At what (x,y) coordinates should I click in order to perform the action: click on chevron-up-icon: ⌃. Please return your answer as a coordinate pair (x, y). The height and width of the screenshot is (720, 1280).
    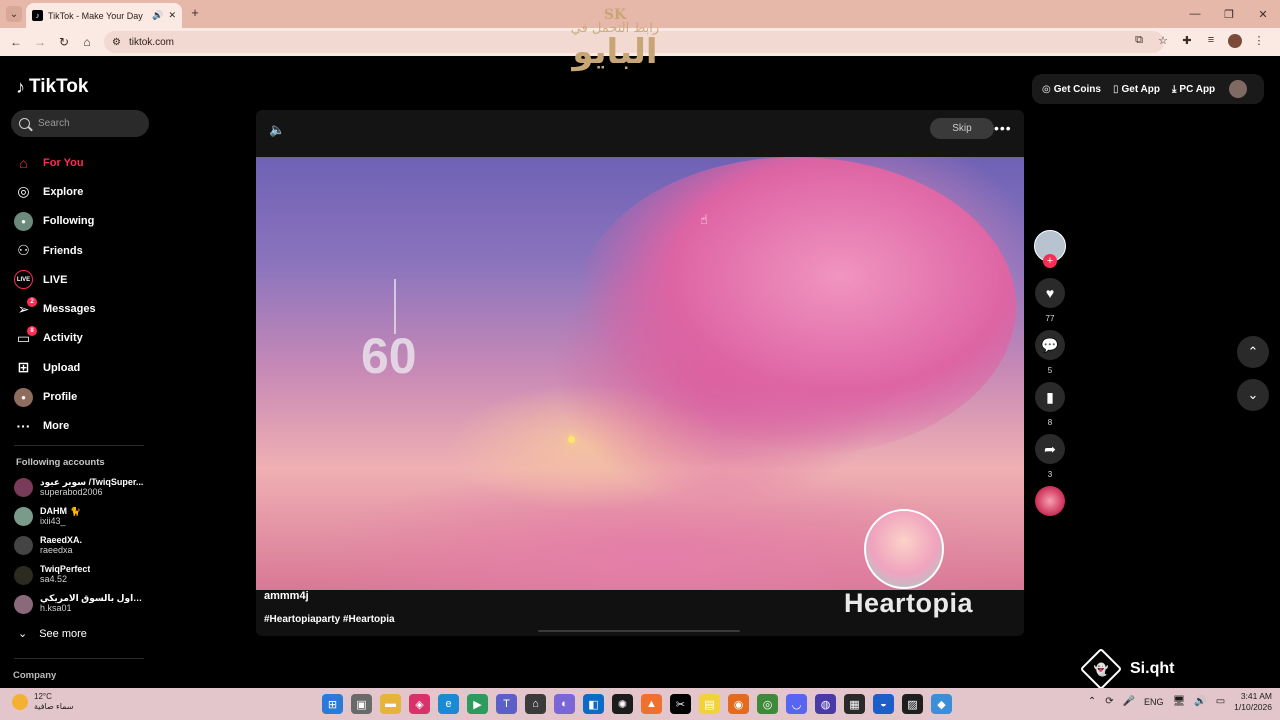
    Looking at the image, I should click on (1092, 701).